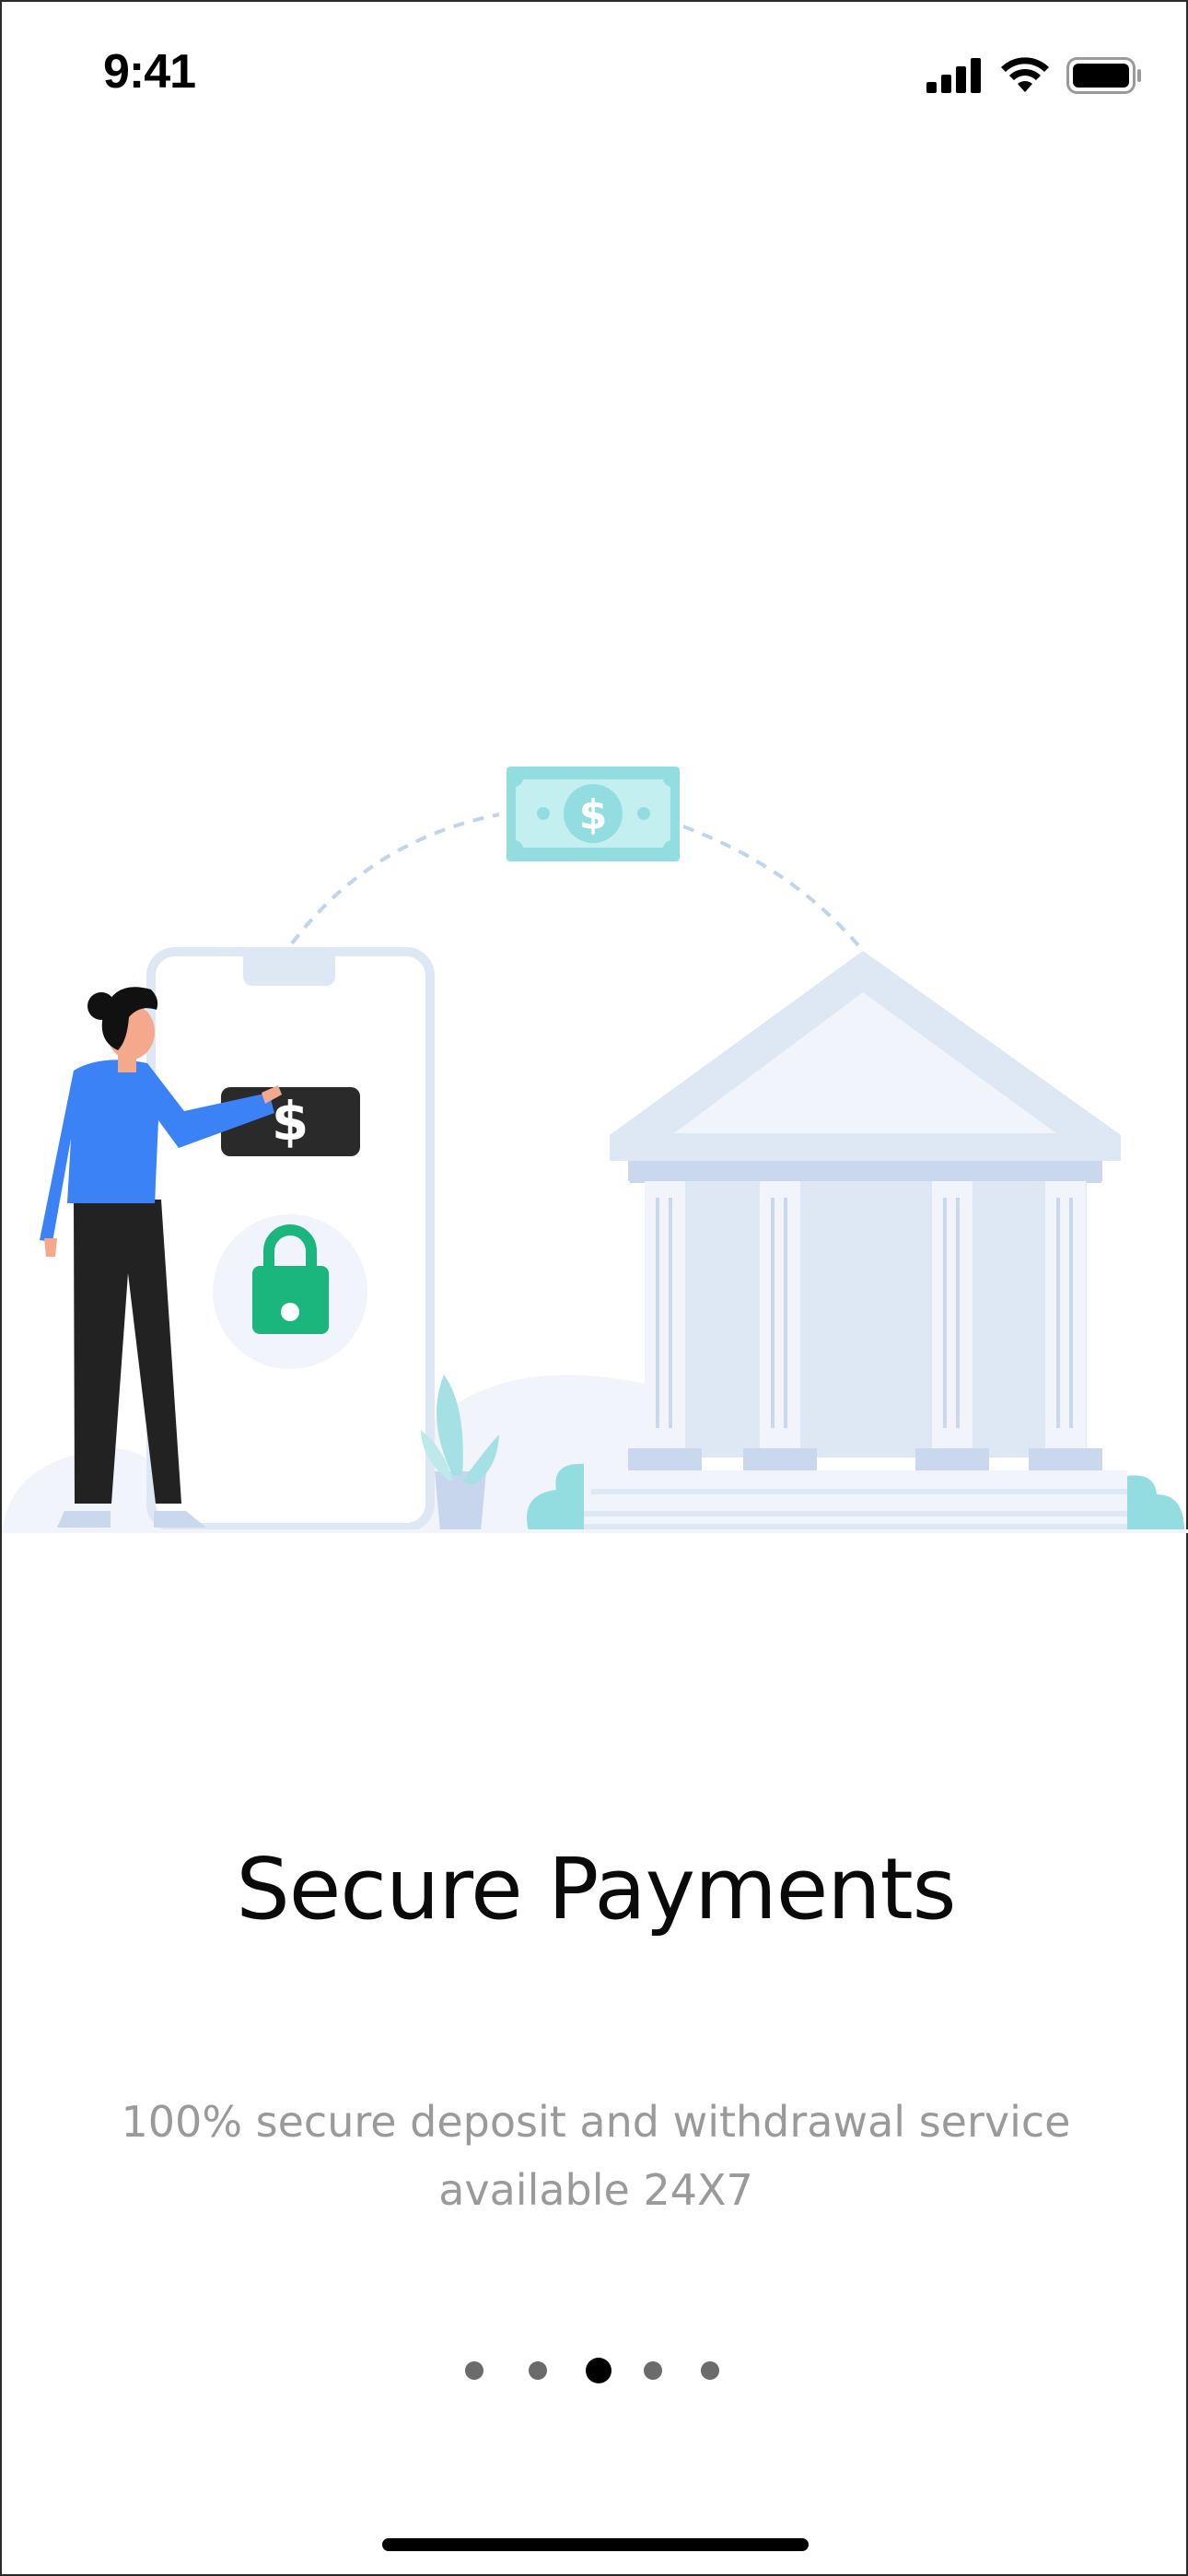 This screenshot has width=1188, height=2576. I want to click on page-dot-3-active, so click(598, 2370).